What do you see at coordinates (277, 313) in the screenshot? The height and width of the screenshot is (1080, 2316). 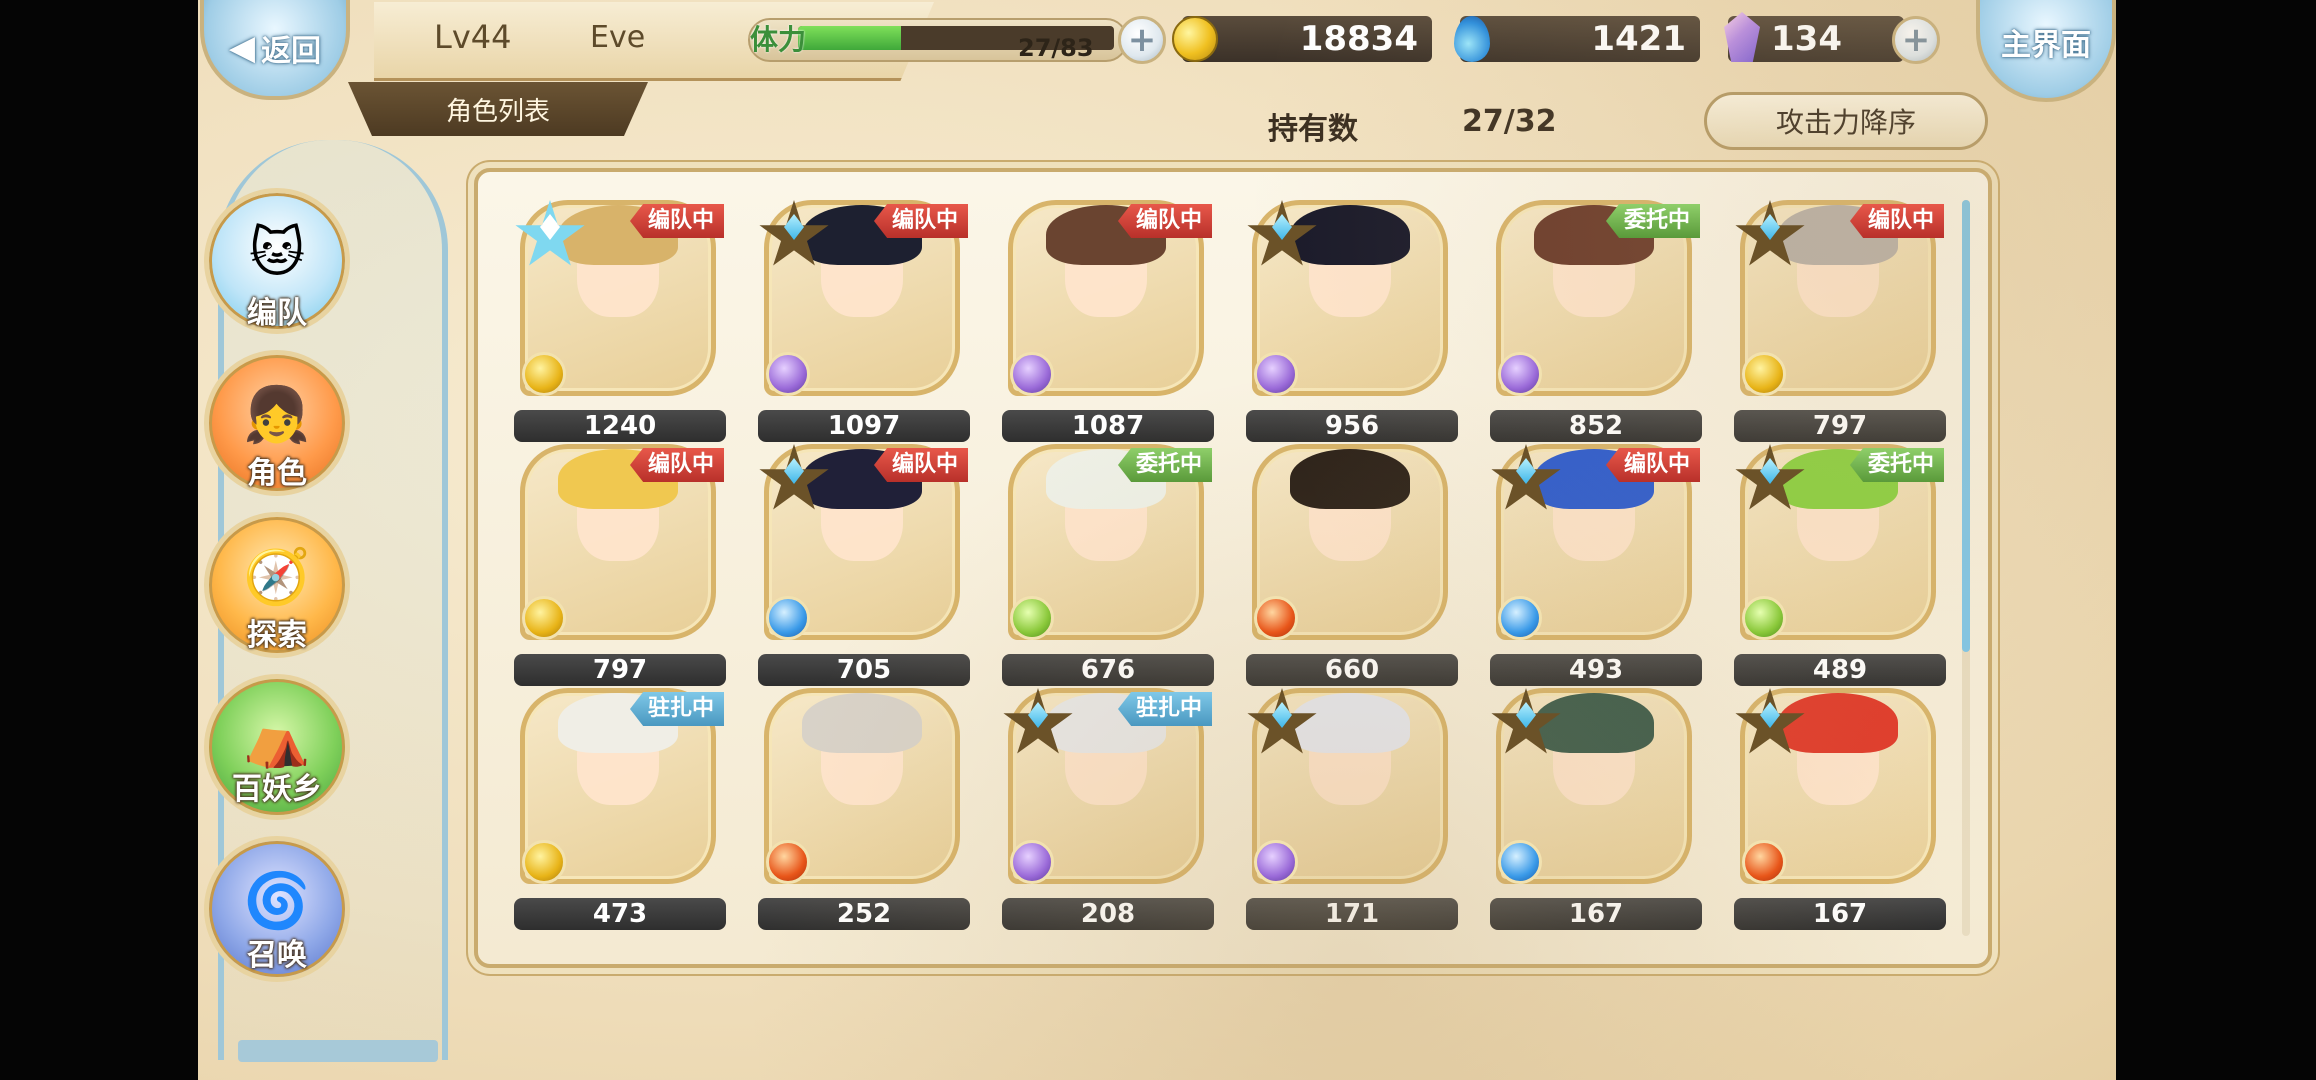 I see `menu-team-label: 编队` at bounding box center [277, 313].